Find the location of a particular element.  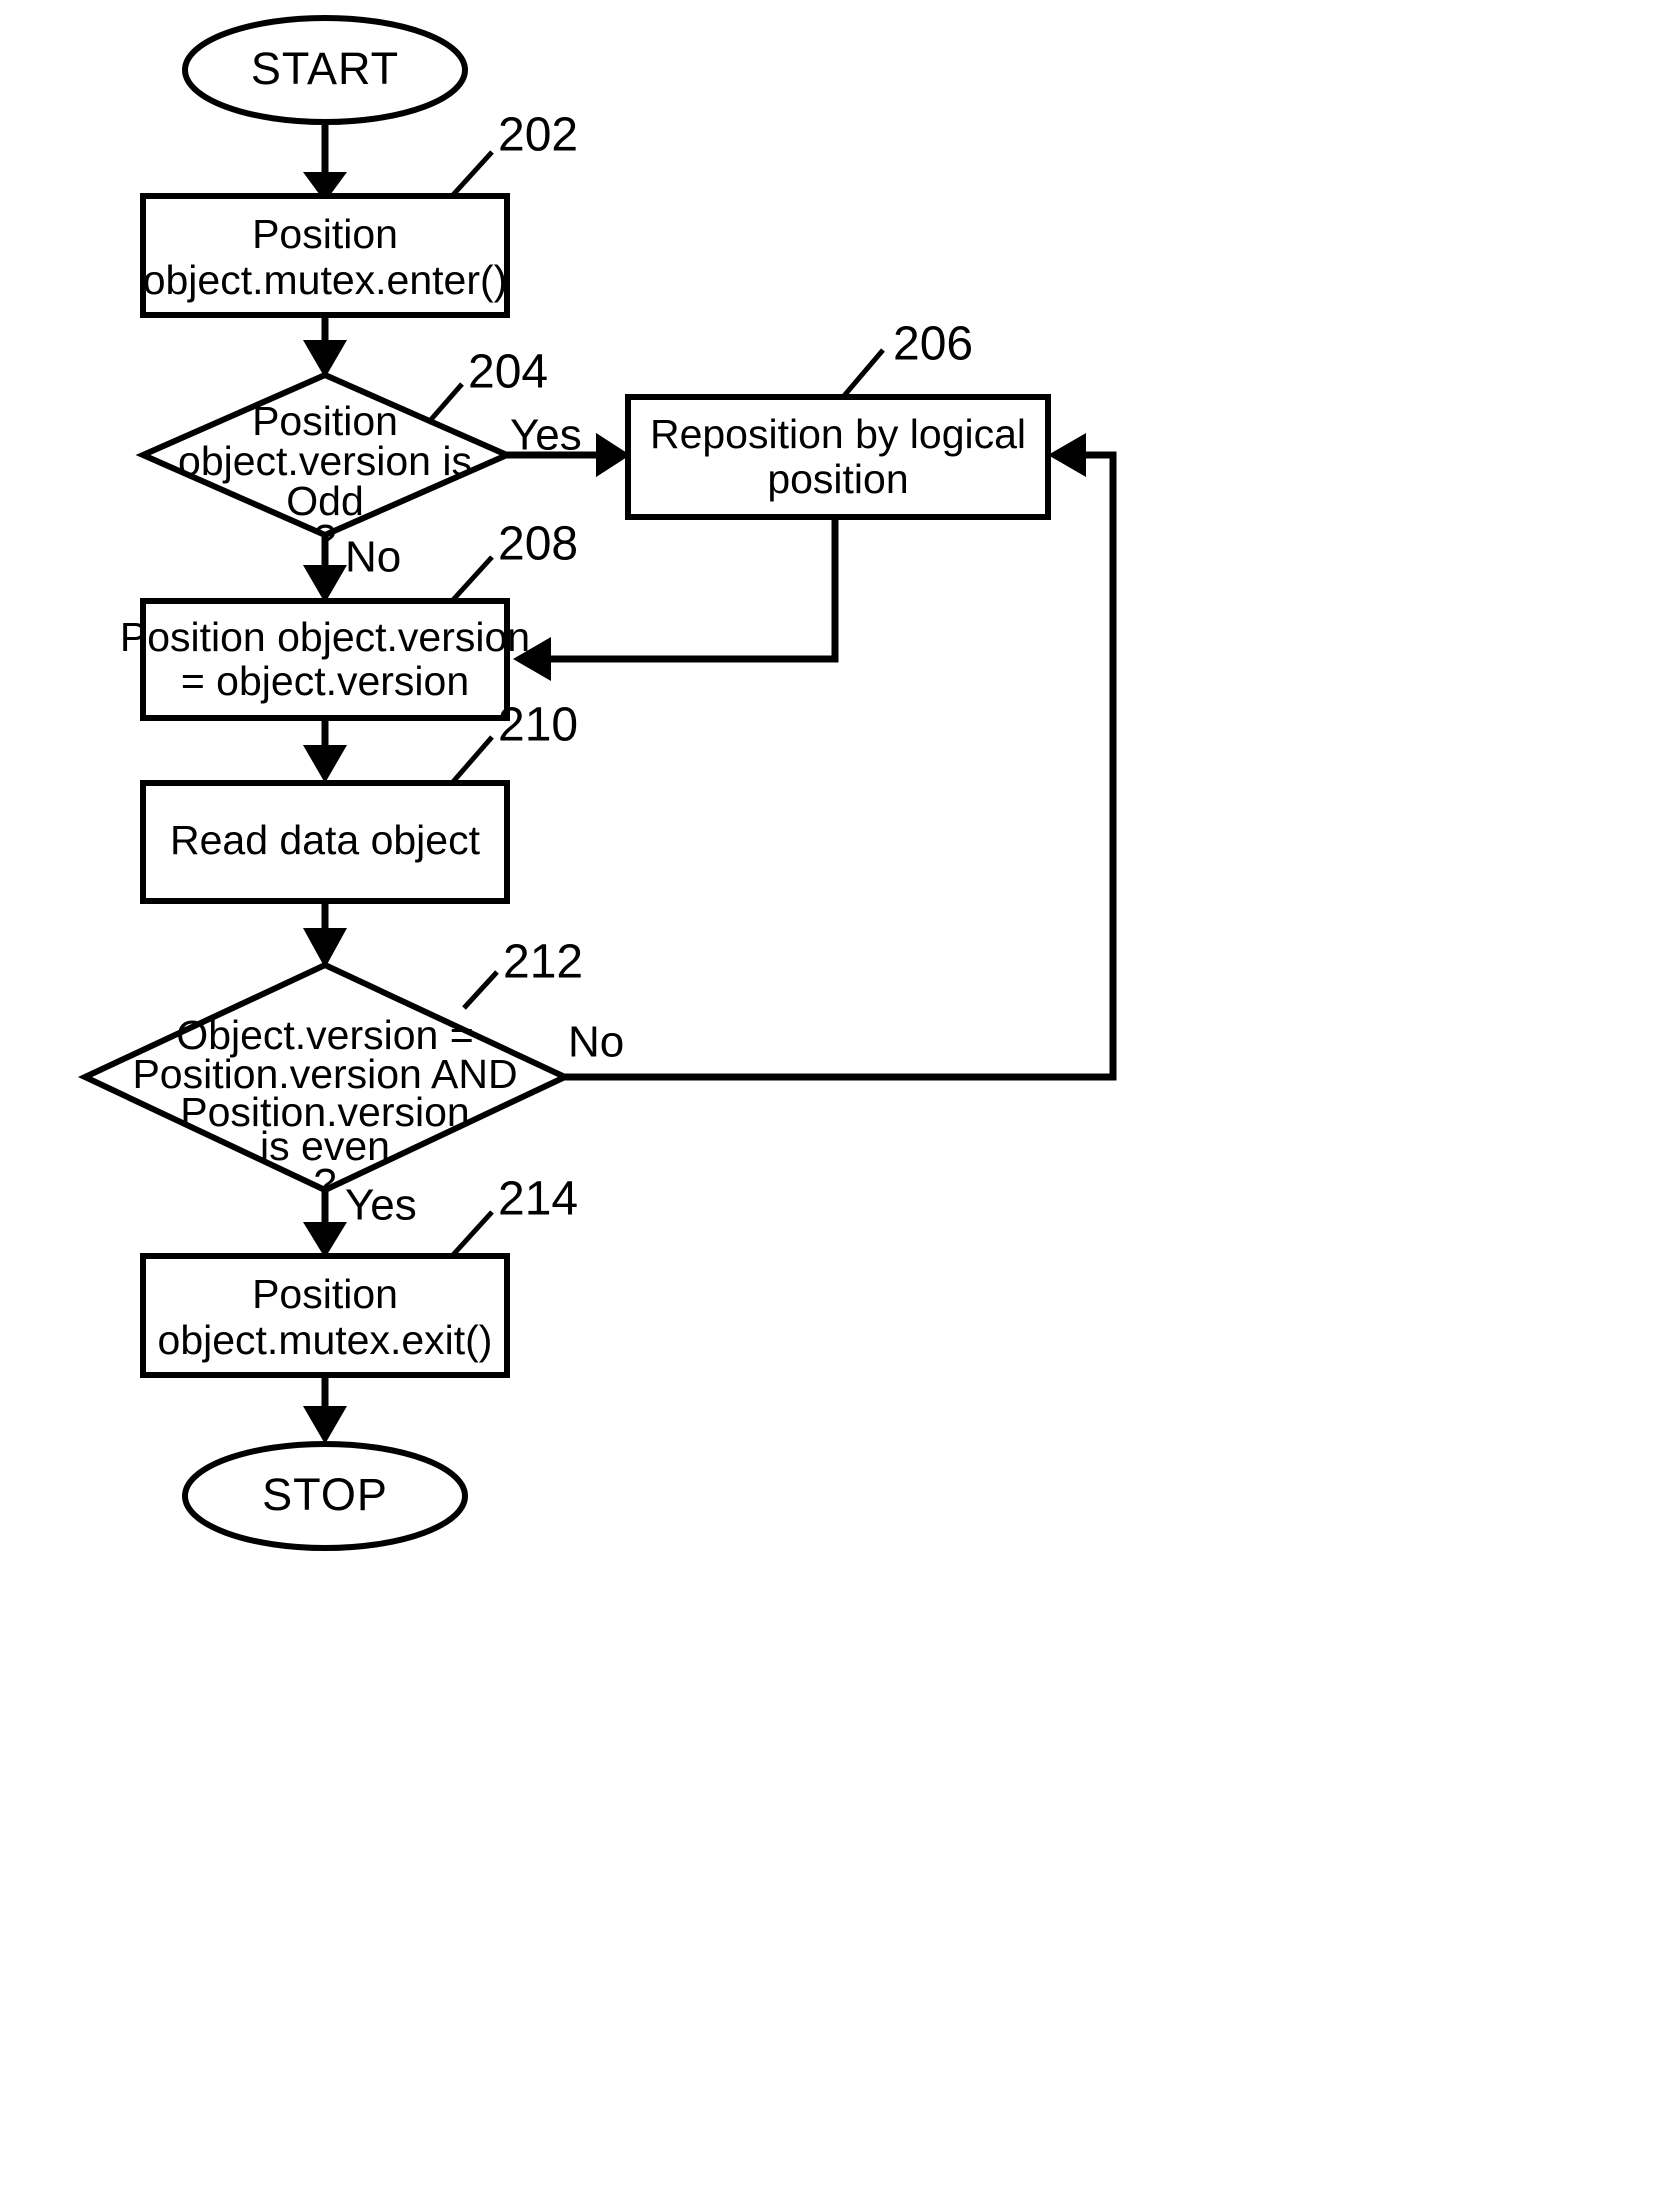

edge-label-204-no: No is located at coordinates (373, 557).